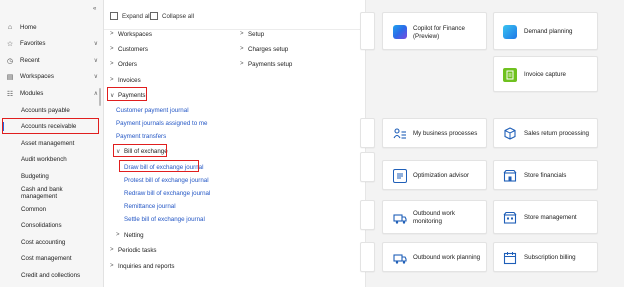 The width and height of the screenshot is (624, 287). I want to click on link-protest-bill-of-exchange-journal: Protest bill of exchange journal, so click(166, 180).